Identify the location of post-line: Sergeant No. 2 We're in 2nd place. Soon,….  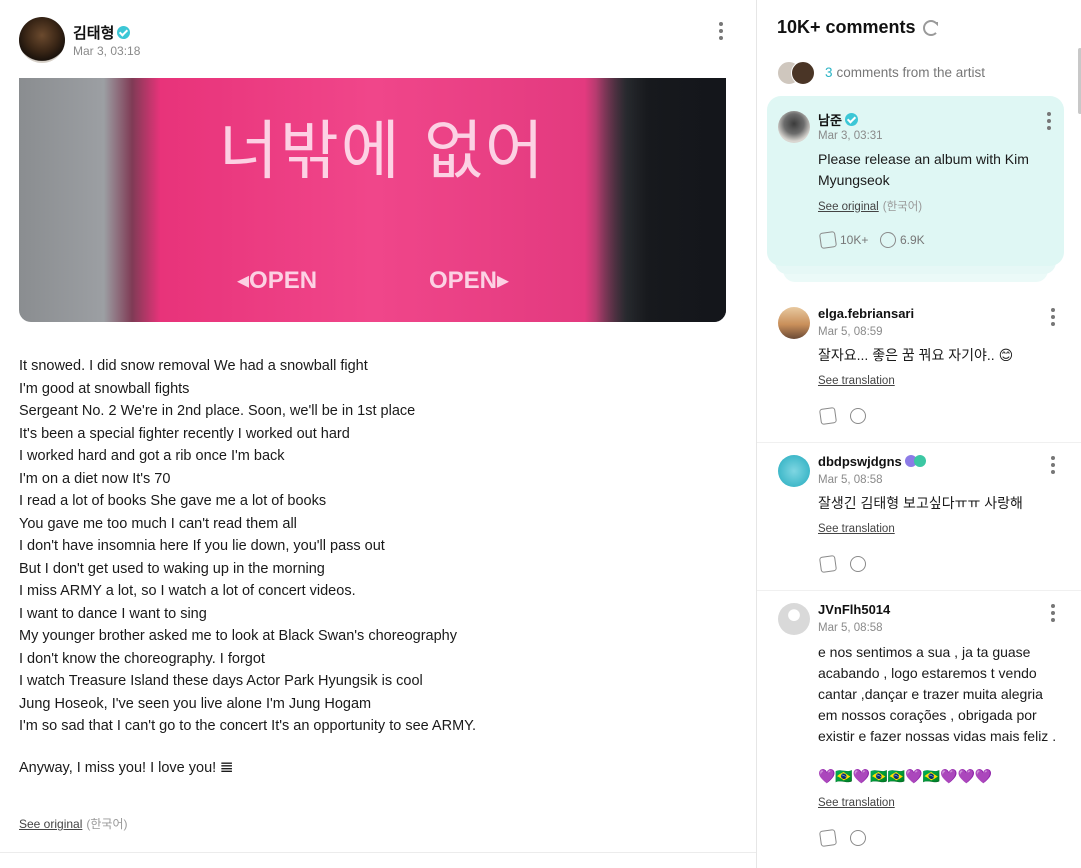
(217, 411).